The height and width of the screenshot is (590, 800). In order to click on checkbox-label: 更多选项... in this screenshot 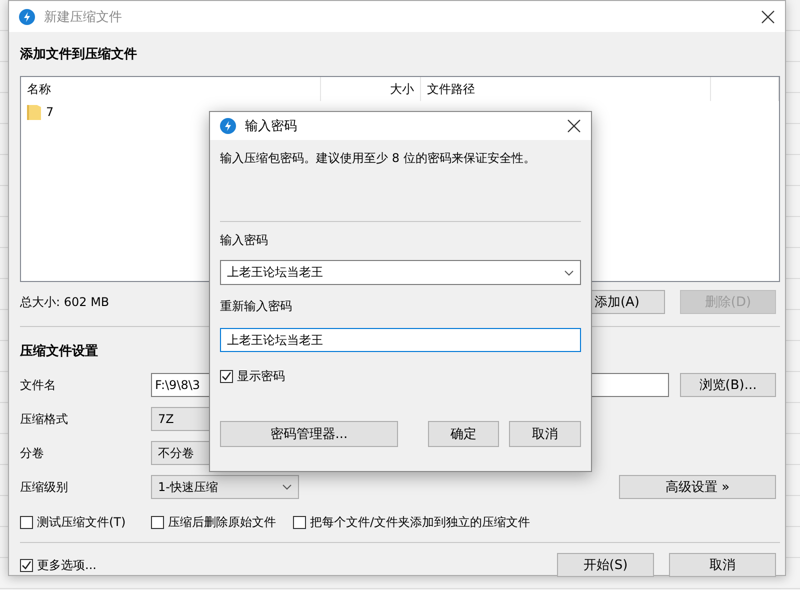, I will do `click(66, 565)`.